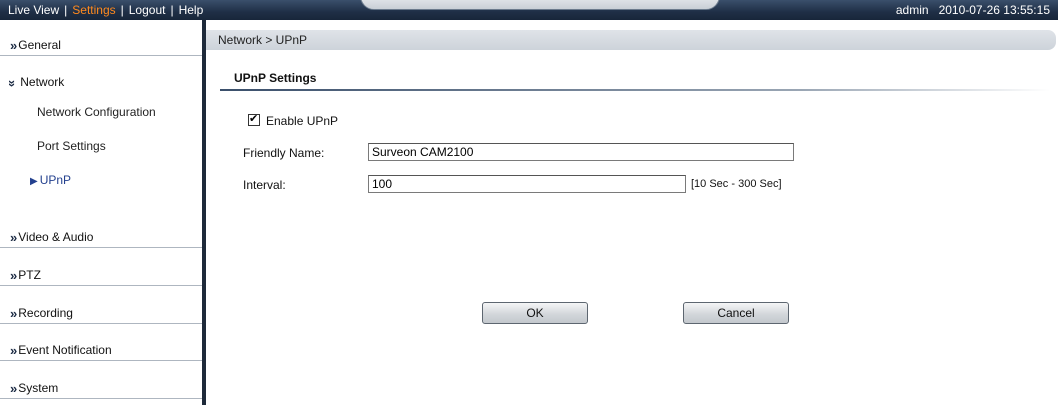  What do you see at coordinates (13, 82) in the screenshot?
I see `double-chevron-down-icon: »` at bounding box center [13, 82].